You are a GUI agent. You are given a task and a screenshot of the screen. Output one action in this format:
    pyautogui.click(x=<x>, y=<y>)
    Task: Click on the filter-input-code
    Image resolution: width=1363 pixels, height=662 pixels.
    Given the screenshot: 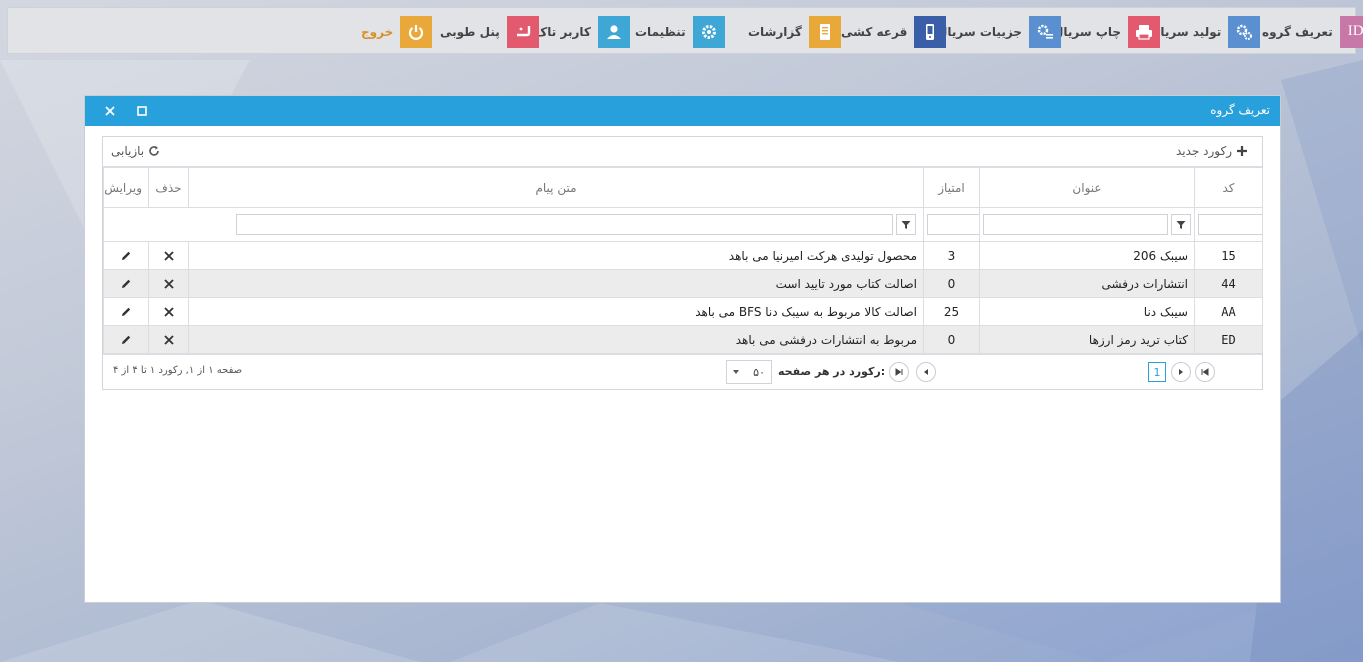 What is the action you would take?
    pyautogui.click(x=1230, y=224)
    